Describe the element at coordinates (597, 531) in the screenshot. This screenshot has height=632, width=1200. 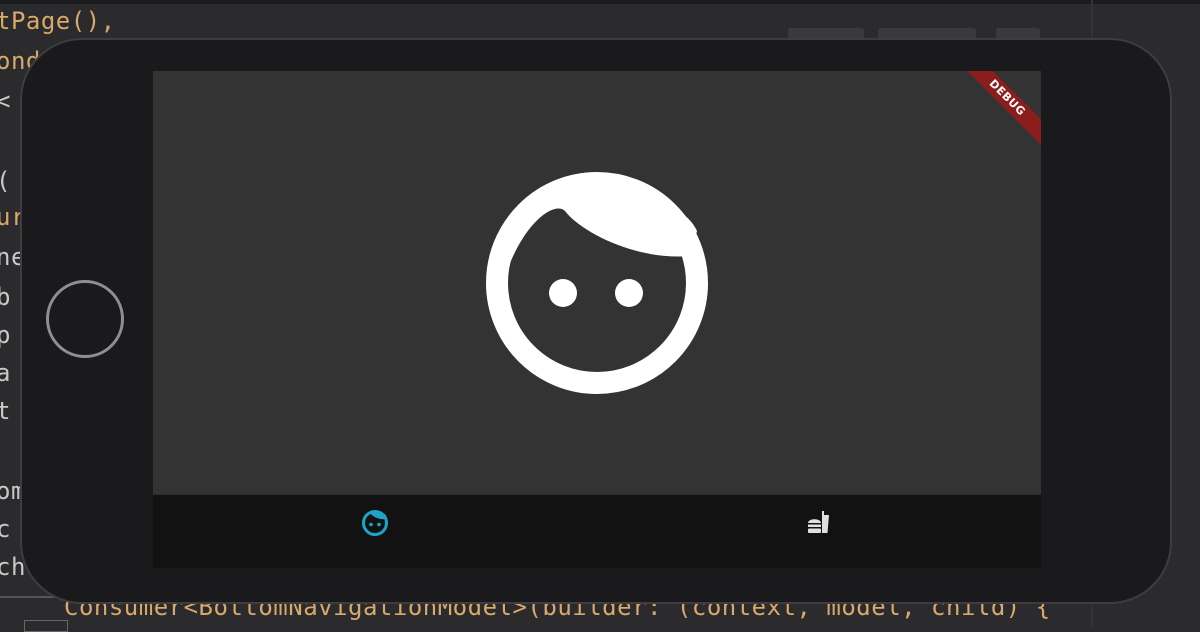
I see `bottom-navigation-bar` at that location.